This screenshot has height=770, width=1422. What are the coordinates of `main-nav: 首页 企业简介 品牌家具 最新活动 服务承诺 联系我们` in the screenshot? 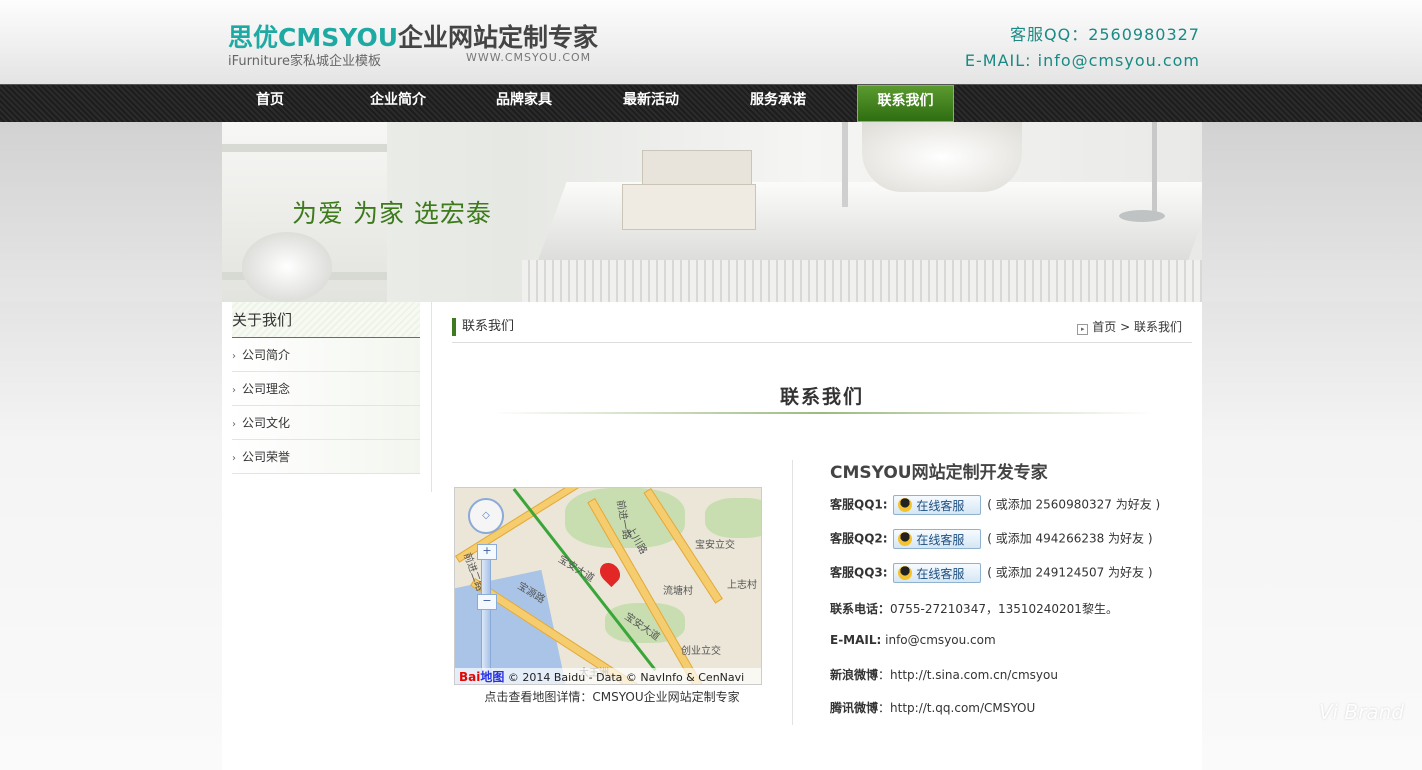 It's located at (711, 103).